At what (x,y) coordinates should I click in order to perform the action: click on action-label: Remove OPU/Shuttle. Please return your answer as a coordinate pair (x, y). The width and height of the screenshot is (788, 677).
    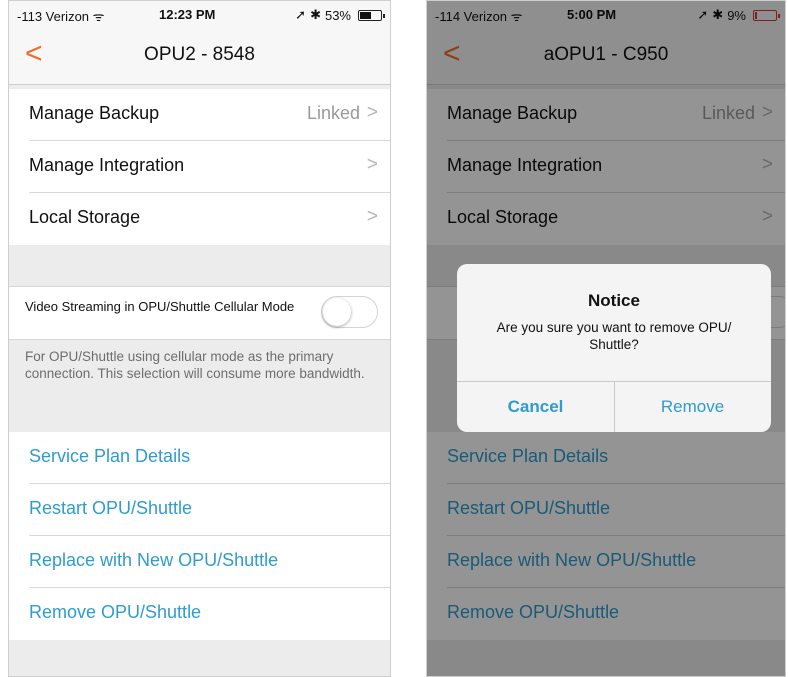
    Looking at the image, I should click on (115, 612).